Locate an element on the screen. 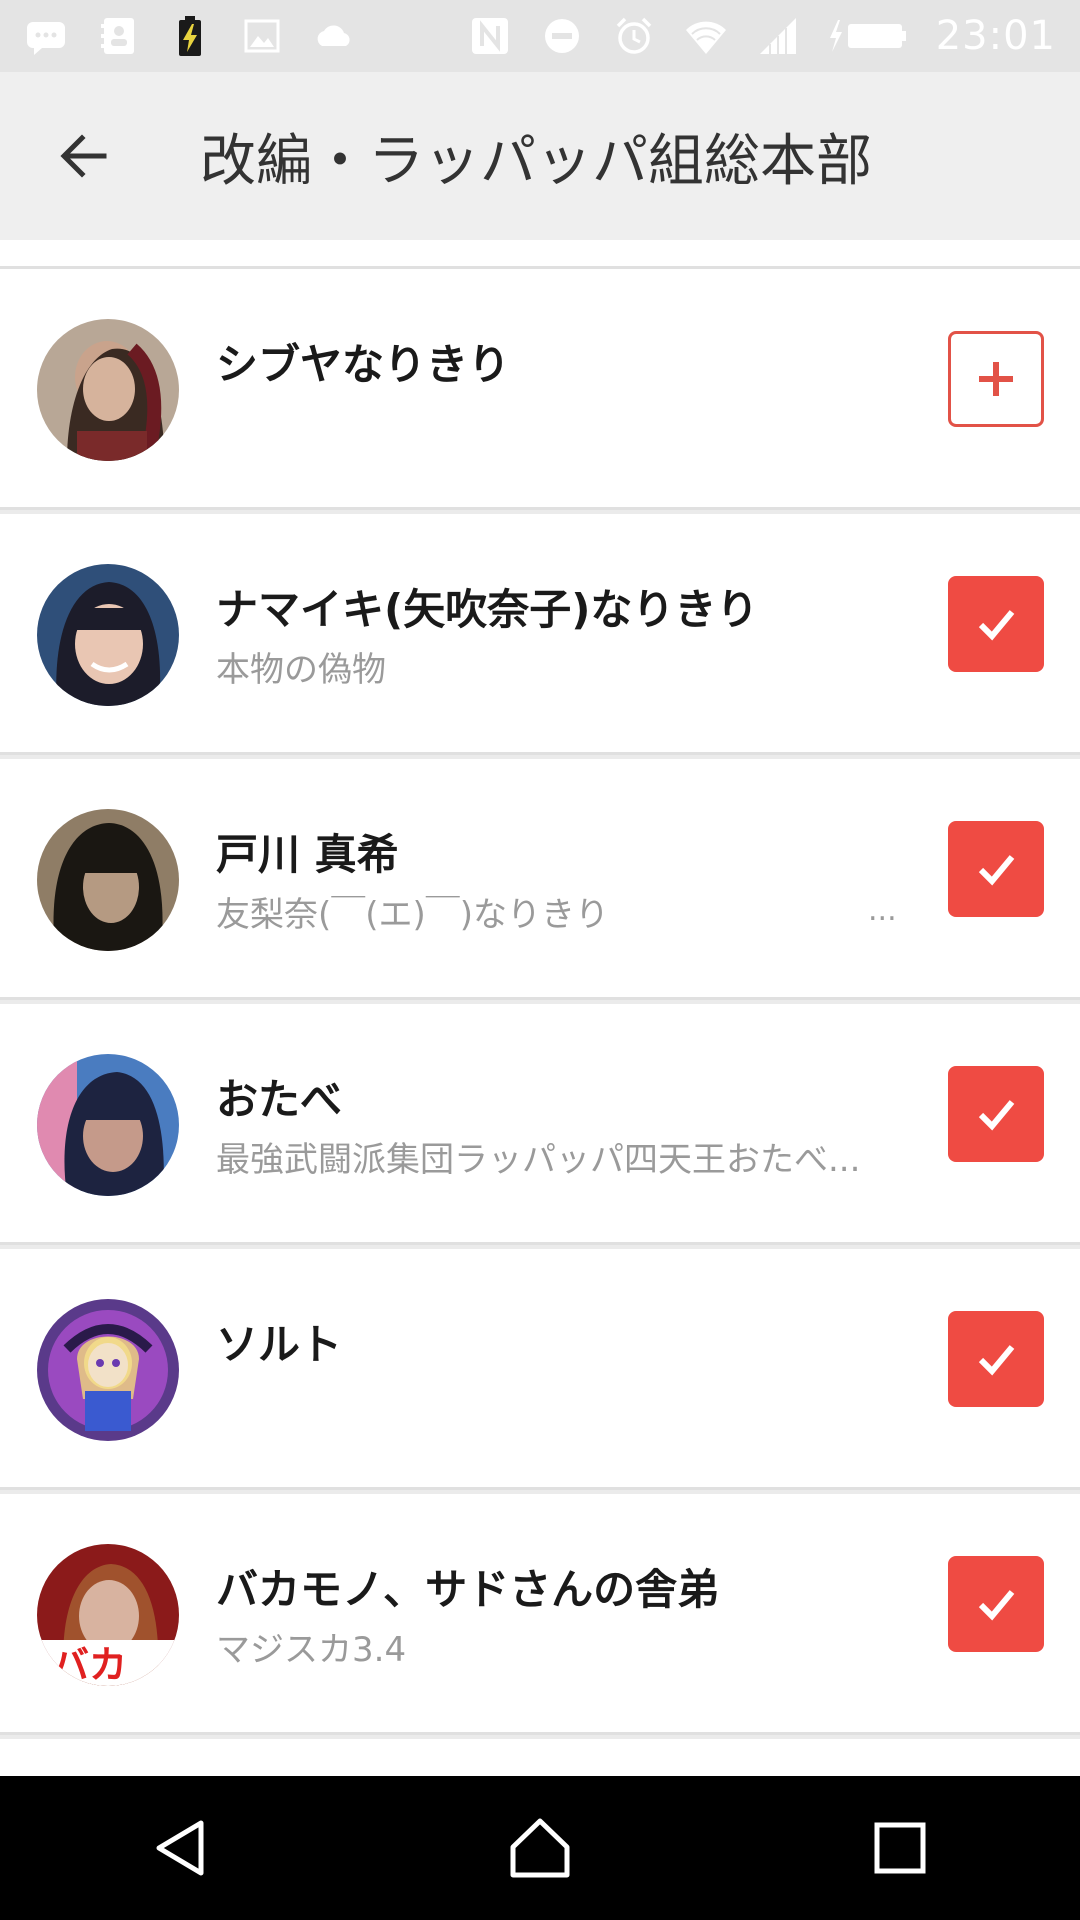  plus-icon is located at coordinates (996, 379).